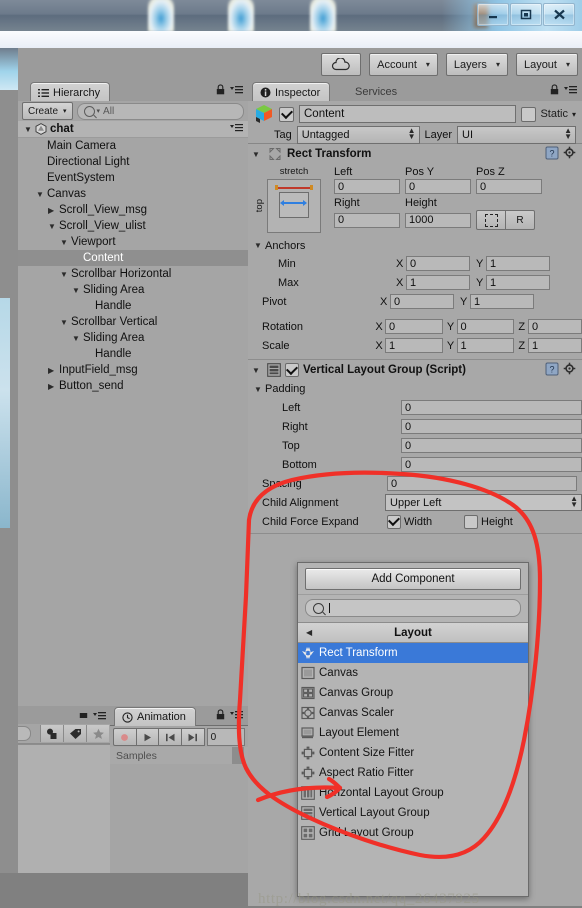  Describe the element at coordinates (292, 370) in the screenshot. I see `vertical-layout-group-enabled-checkbox` at that location.